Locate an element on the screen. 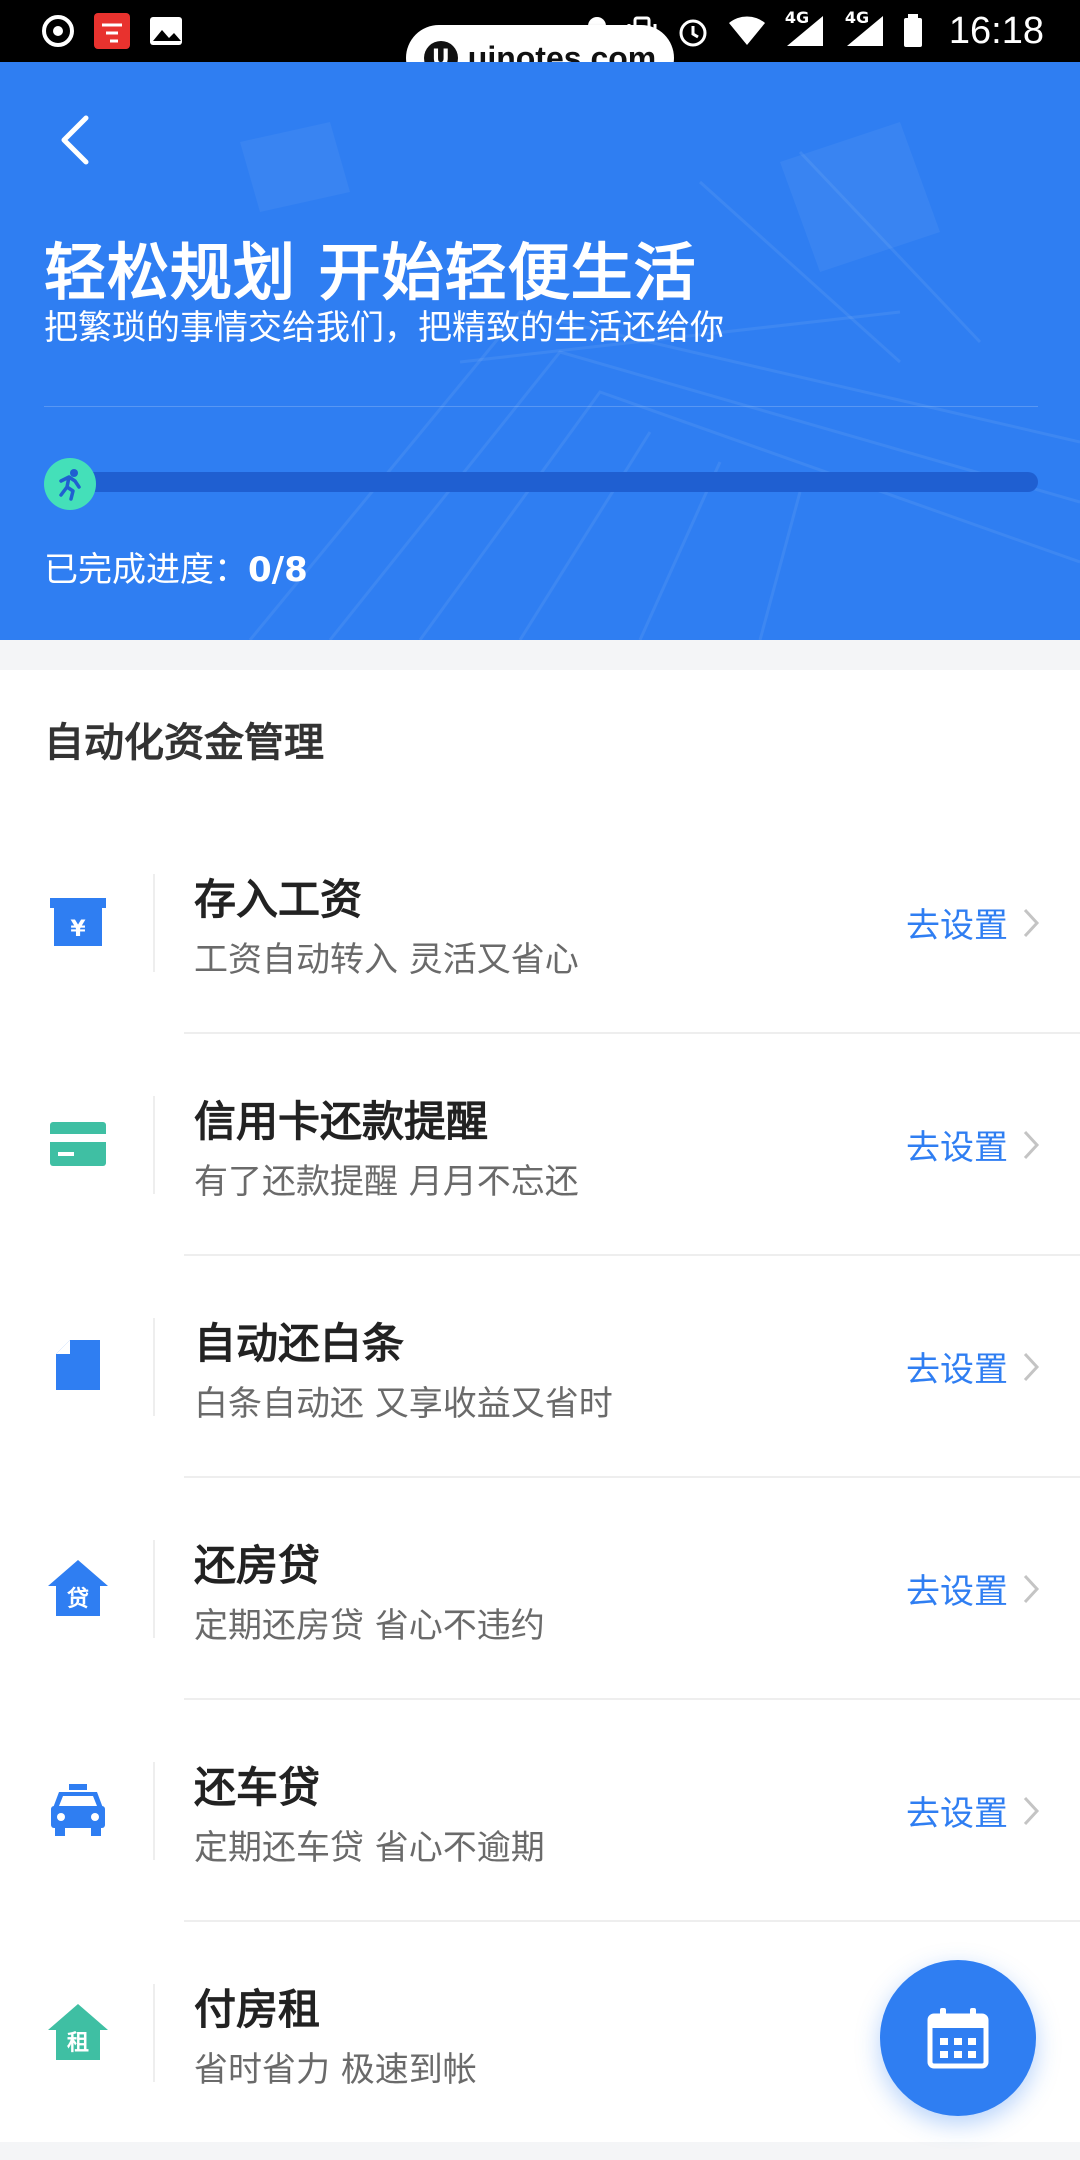 This screenshot has height=2160, width=1080. credit-card-icon is located at coordinates (78, 1144).